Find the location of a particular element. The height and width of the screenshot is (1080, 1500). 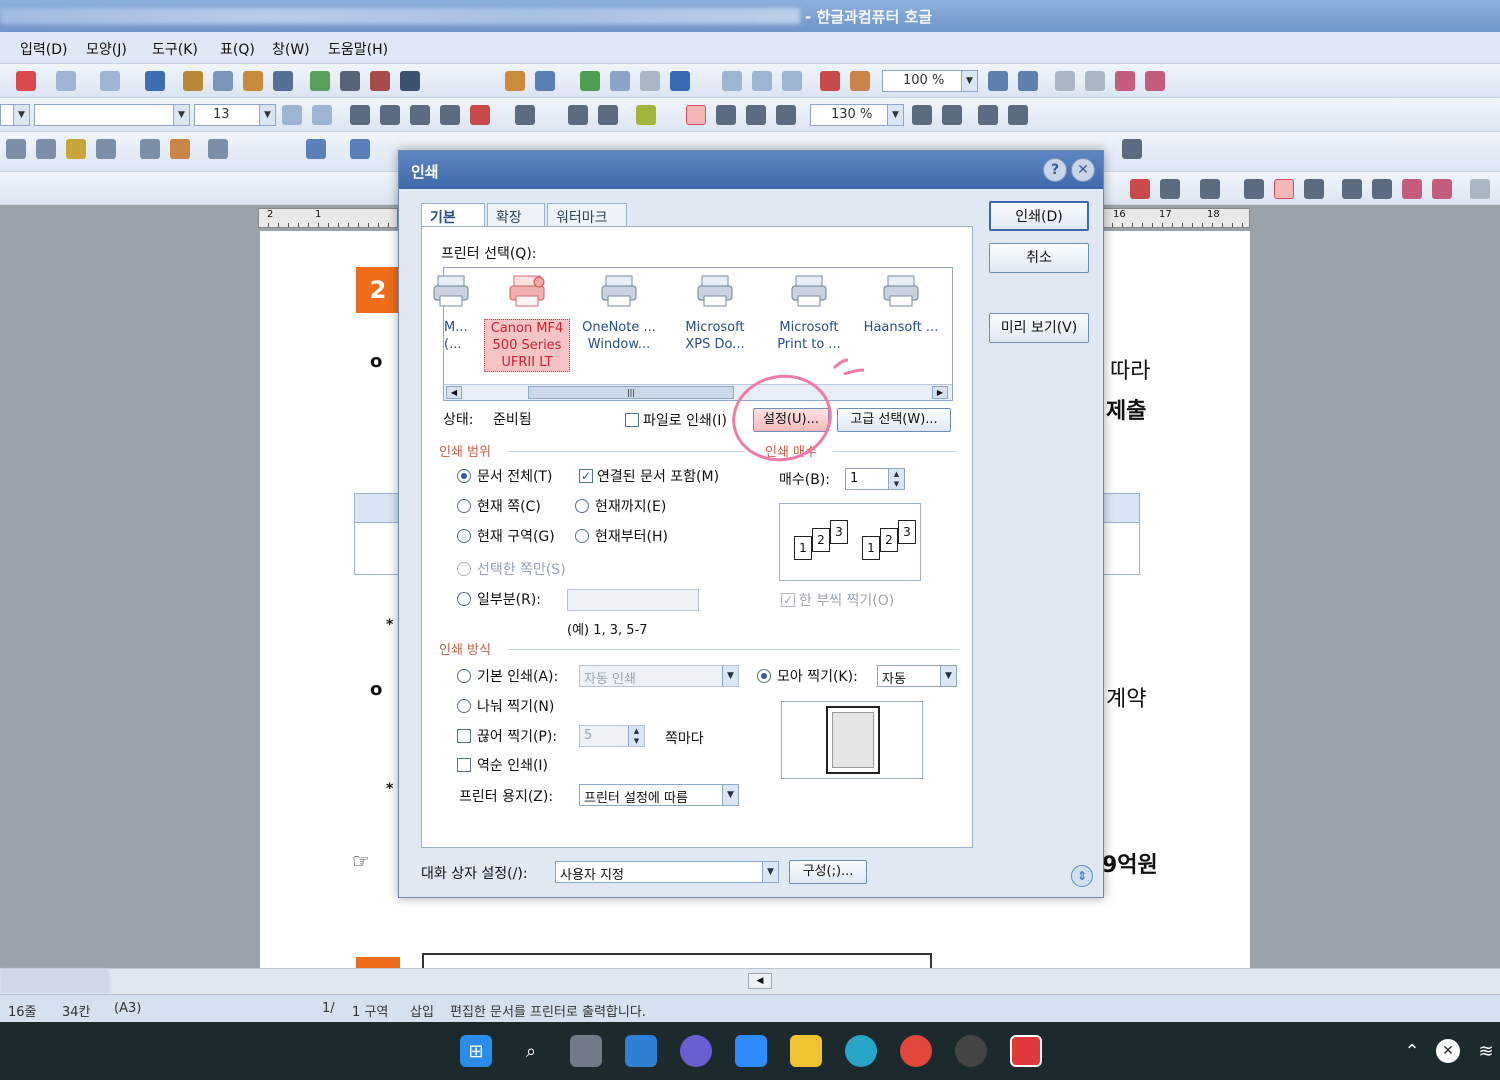

pen-icon is located at coordinates (76, 149).